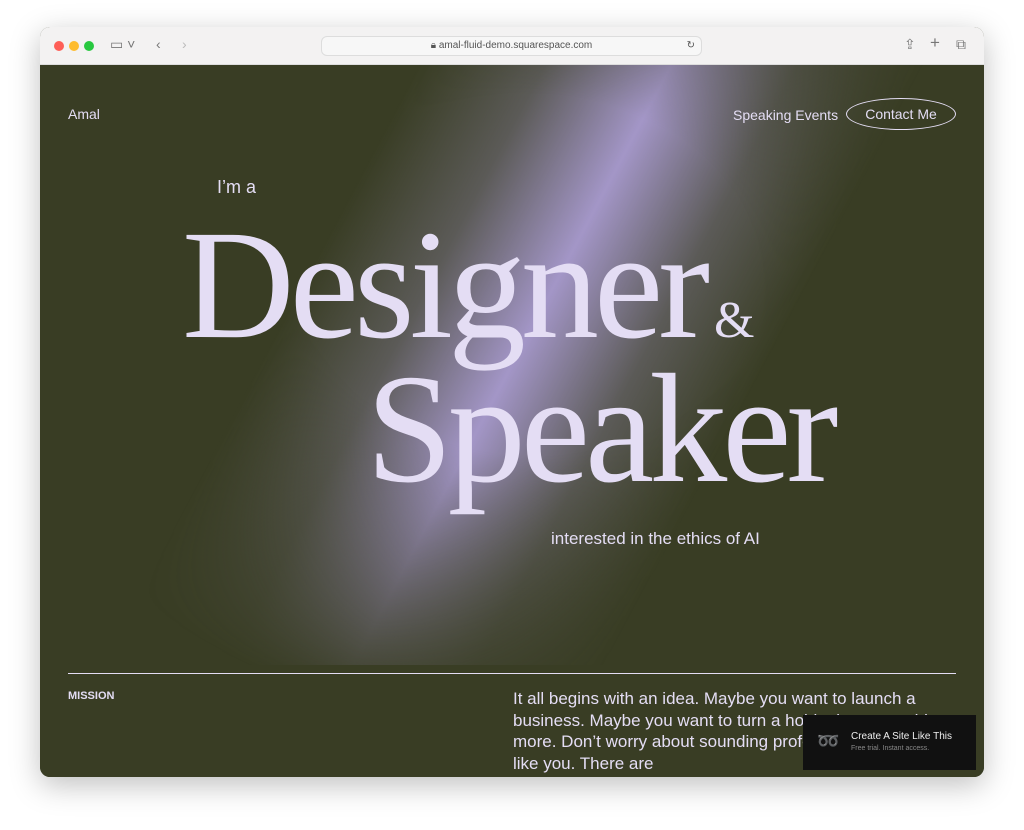 This screenshot has width=1024, height=830. Describe the element at coordinates (512, 673) in the screenshot. I see `section-divider` at that location.